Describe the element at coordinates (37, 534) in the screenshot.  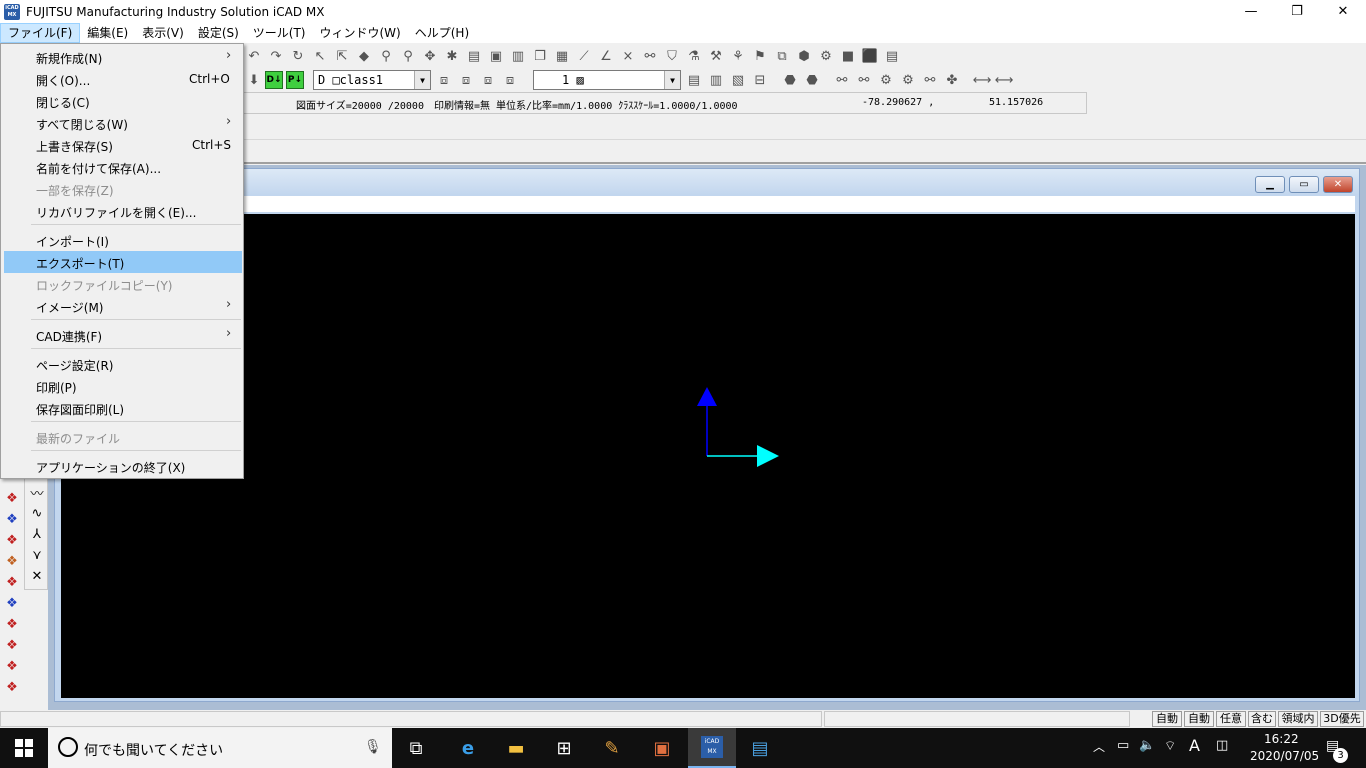
I see `fork-icon: ⅄` at that location.